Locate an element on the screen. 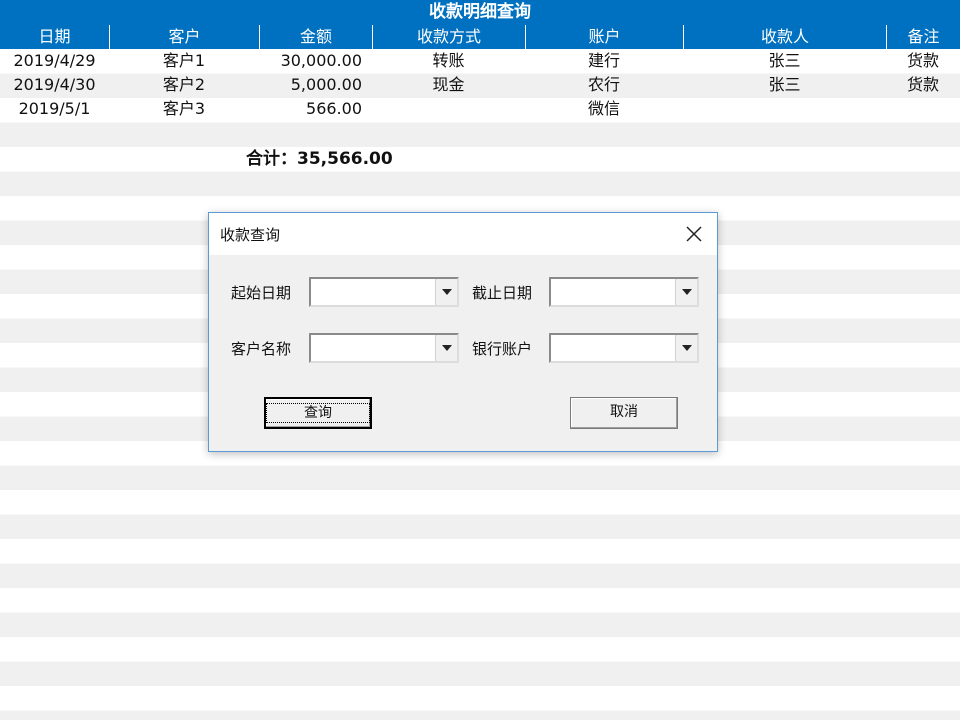 Image resolution: width=960 pixels, height=720 pixels. header-date: 日期 is located at coordinates (54, 37).